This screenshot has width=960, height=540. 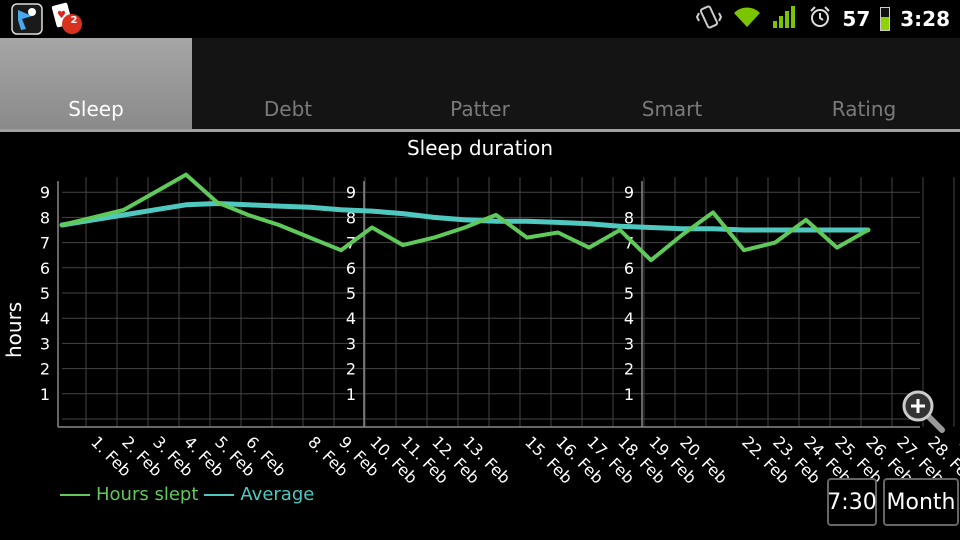 I want to click on legend-item-hours-slept: Hours slept, so click(x=129, y=494).